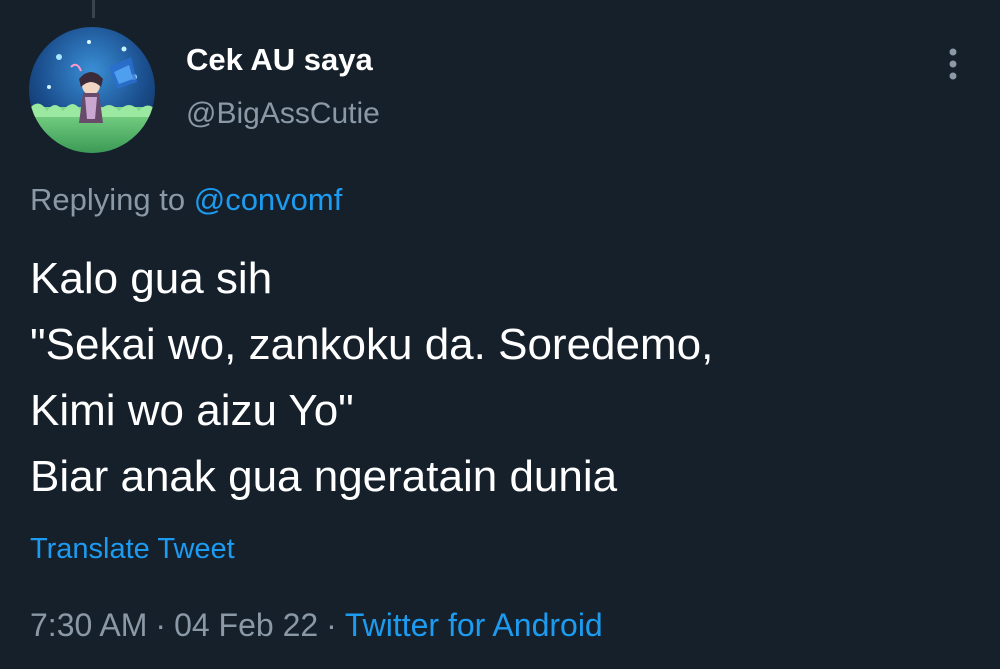 The height and width of the screenshot is (669, 1000). I want to click on tweet-time: 7:30 AM, so click(88, 625).